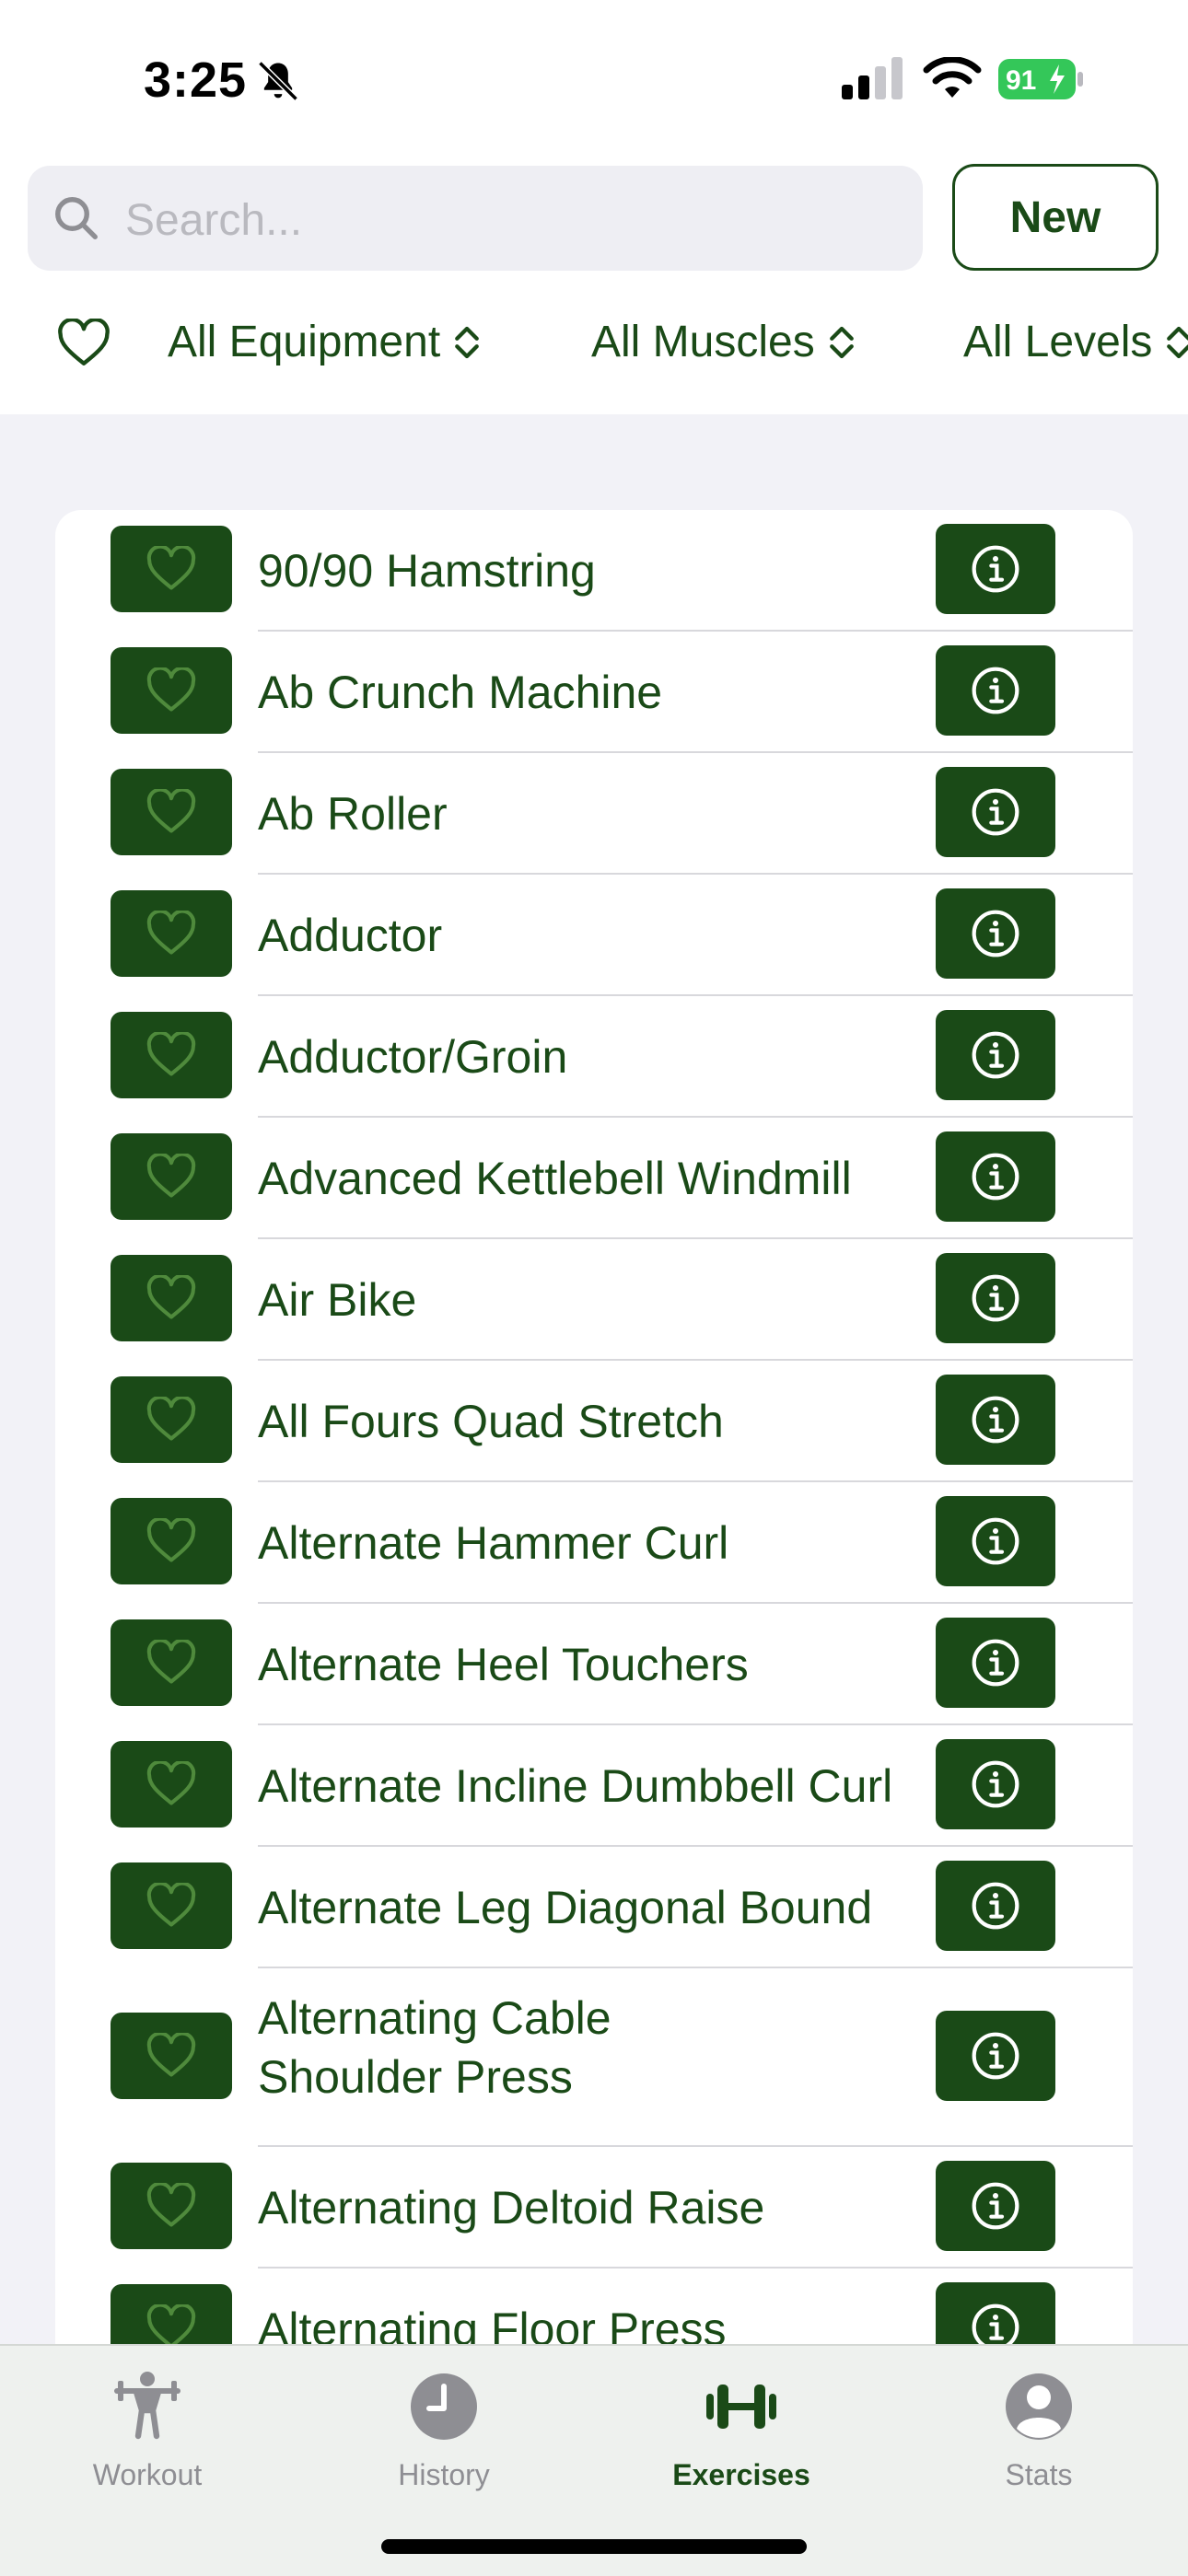  What do you see at coordinates (594, 2546) in the screenshot?
I see `home-indicator` at bounding box center [594, 2546].